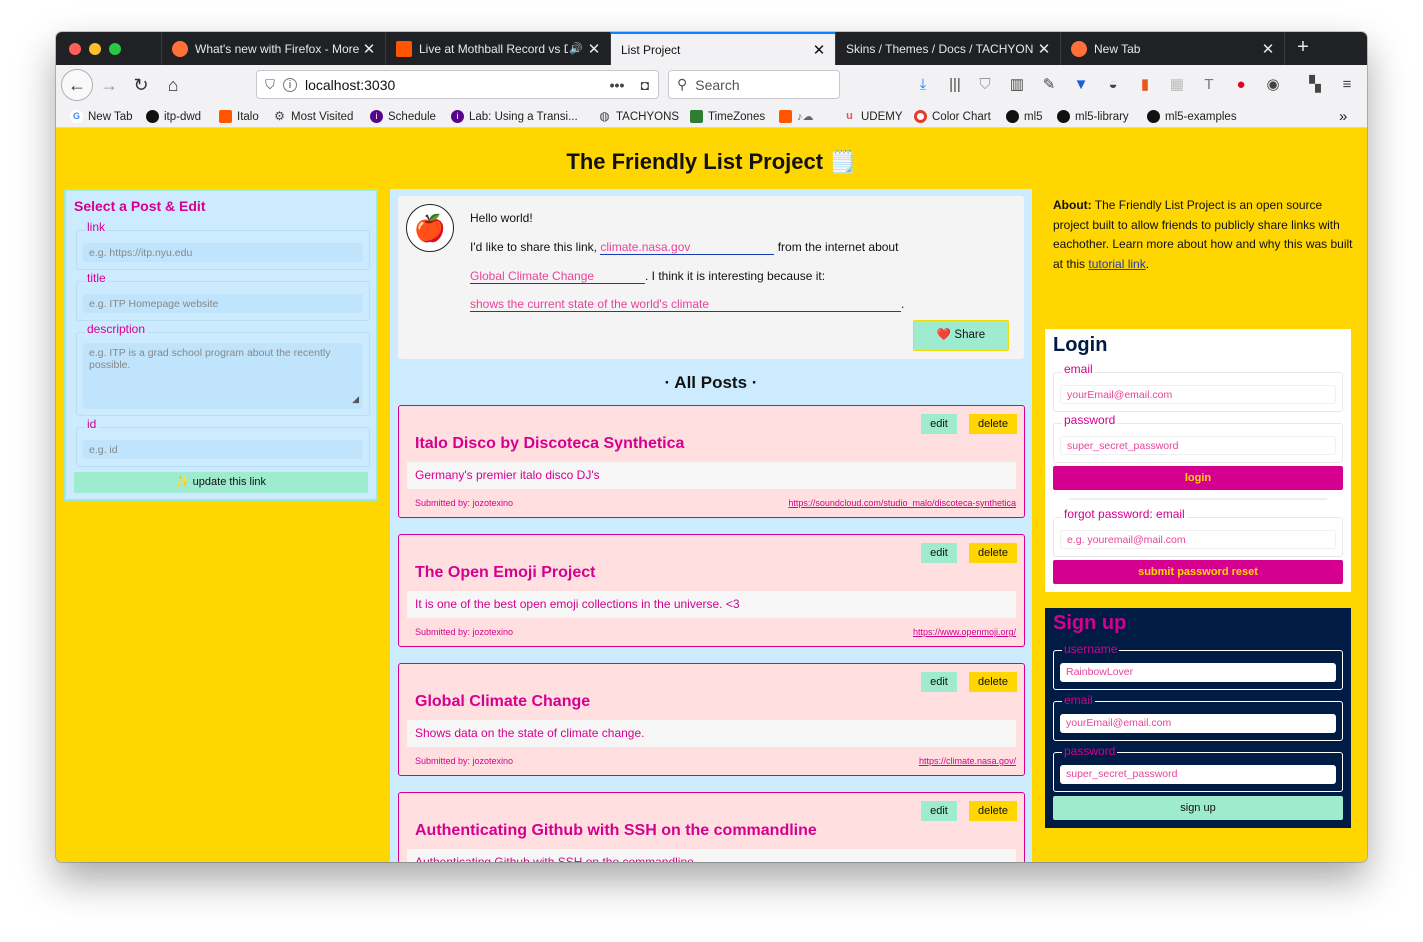  I want to click on bookmark-color-chart: Color Chart, so click(952, 116).